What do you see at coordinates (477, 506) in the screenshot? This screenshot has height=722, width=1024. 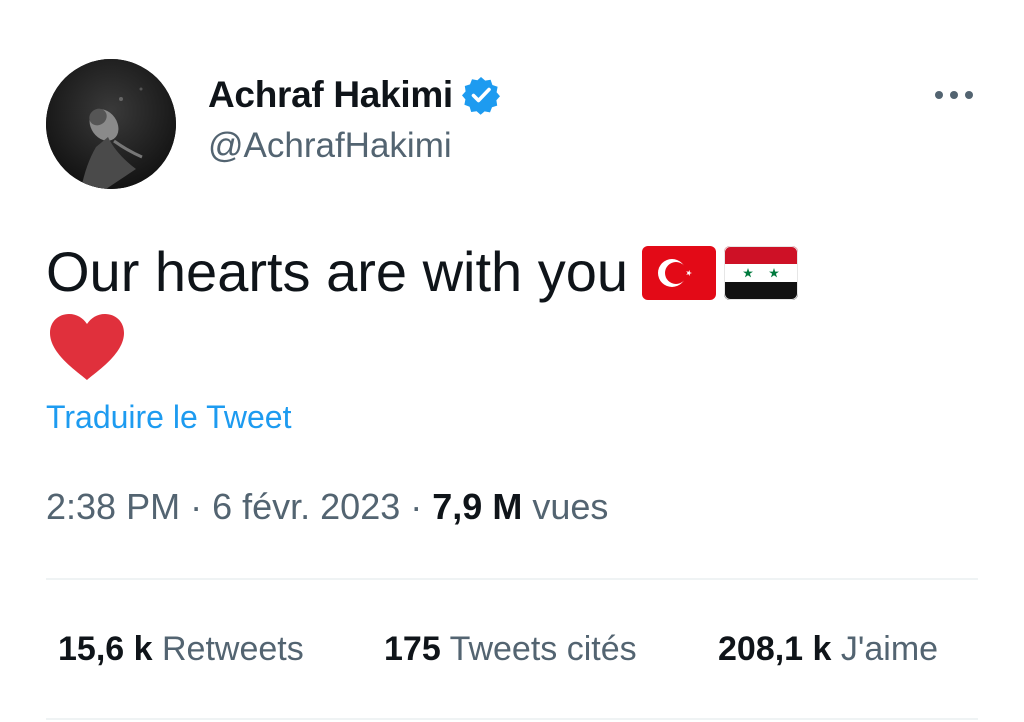 I see `views-count: 7,9 M` at bounding box center [477, 506].